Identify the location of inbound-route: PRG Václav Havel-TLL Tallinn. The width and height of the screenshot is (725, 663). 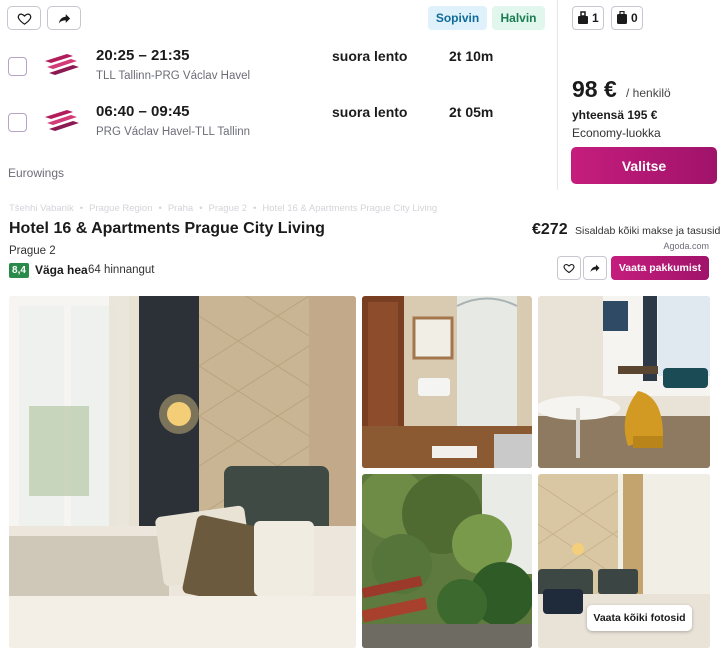
(173, 132).